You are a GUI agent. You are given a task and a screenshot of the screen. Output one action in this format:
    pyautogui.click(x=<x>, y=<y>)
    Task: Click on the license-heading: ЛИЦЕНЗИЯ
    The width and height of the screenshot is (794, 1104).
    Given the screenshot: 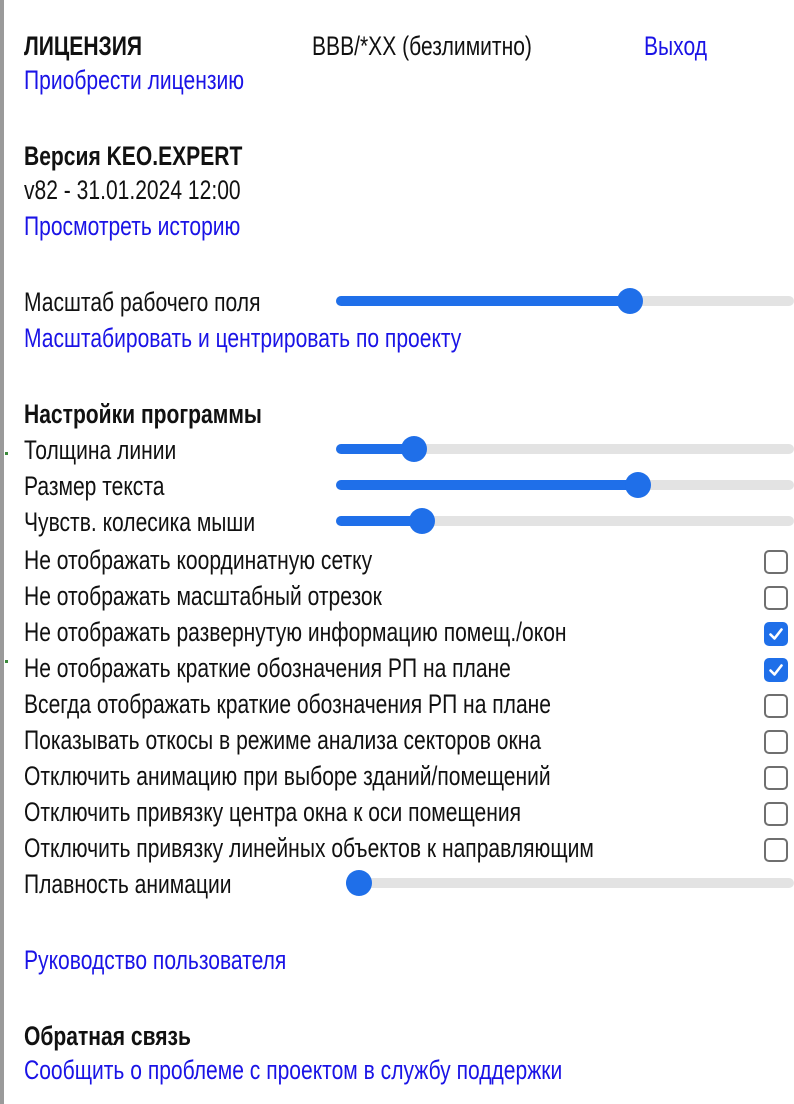 What is the action you would take?
    pyautogui.click(x=83, y=46)
    